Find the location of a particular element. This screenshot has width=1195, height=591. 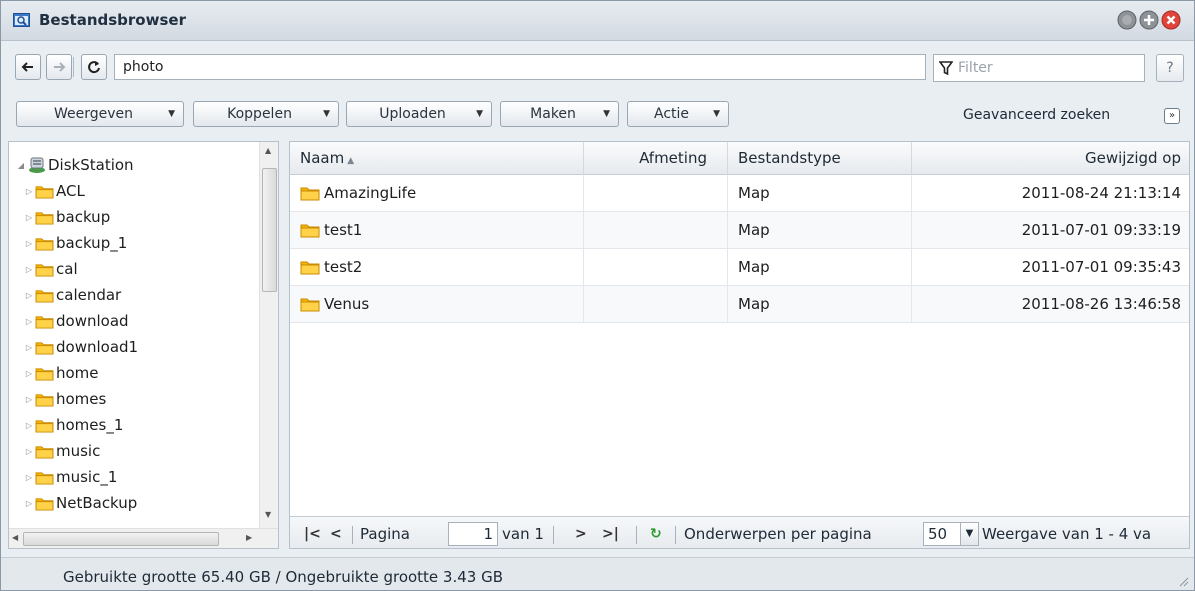

file-name-cell: Venus is located at coordinates (437, 304).